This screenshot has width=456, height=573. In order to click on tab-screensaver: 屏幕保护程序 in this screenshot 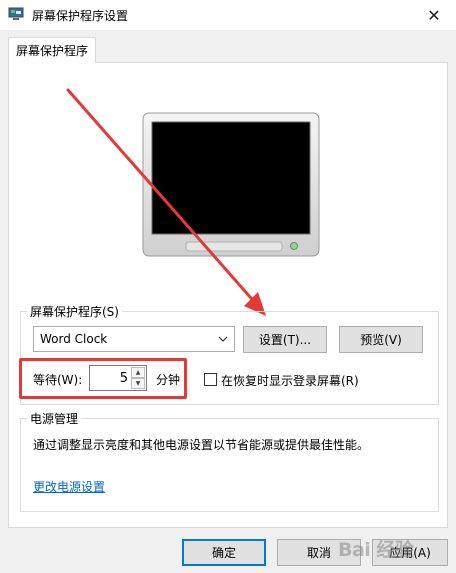, I will do `click(52, 50)`.